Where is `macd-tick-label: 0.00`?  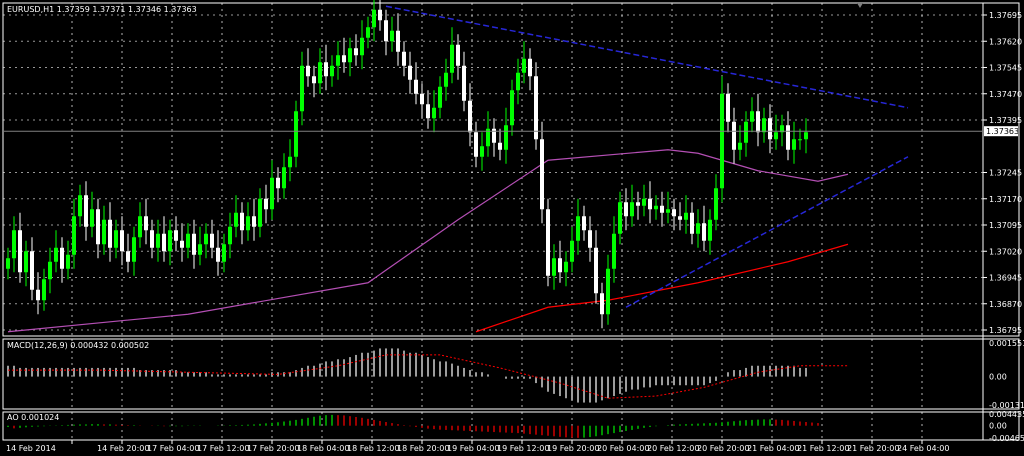
macd-tick-label: 0.00 is located at coordinates (998, 377).